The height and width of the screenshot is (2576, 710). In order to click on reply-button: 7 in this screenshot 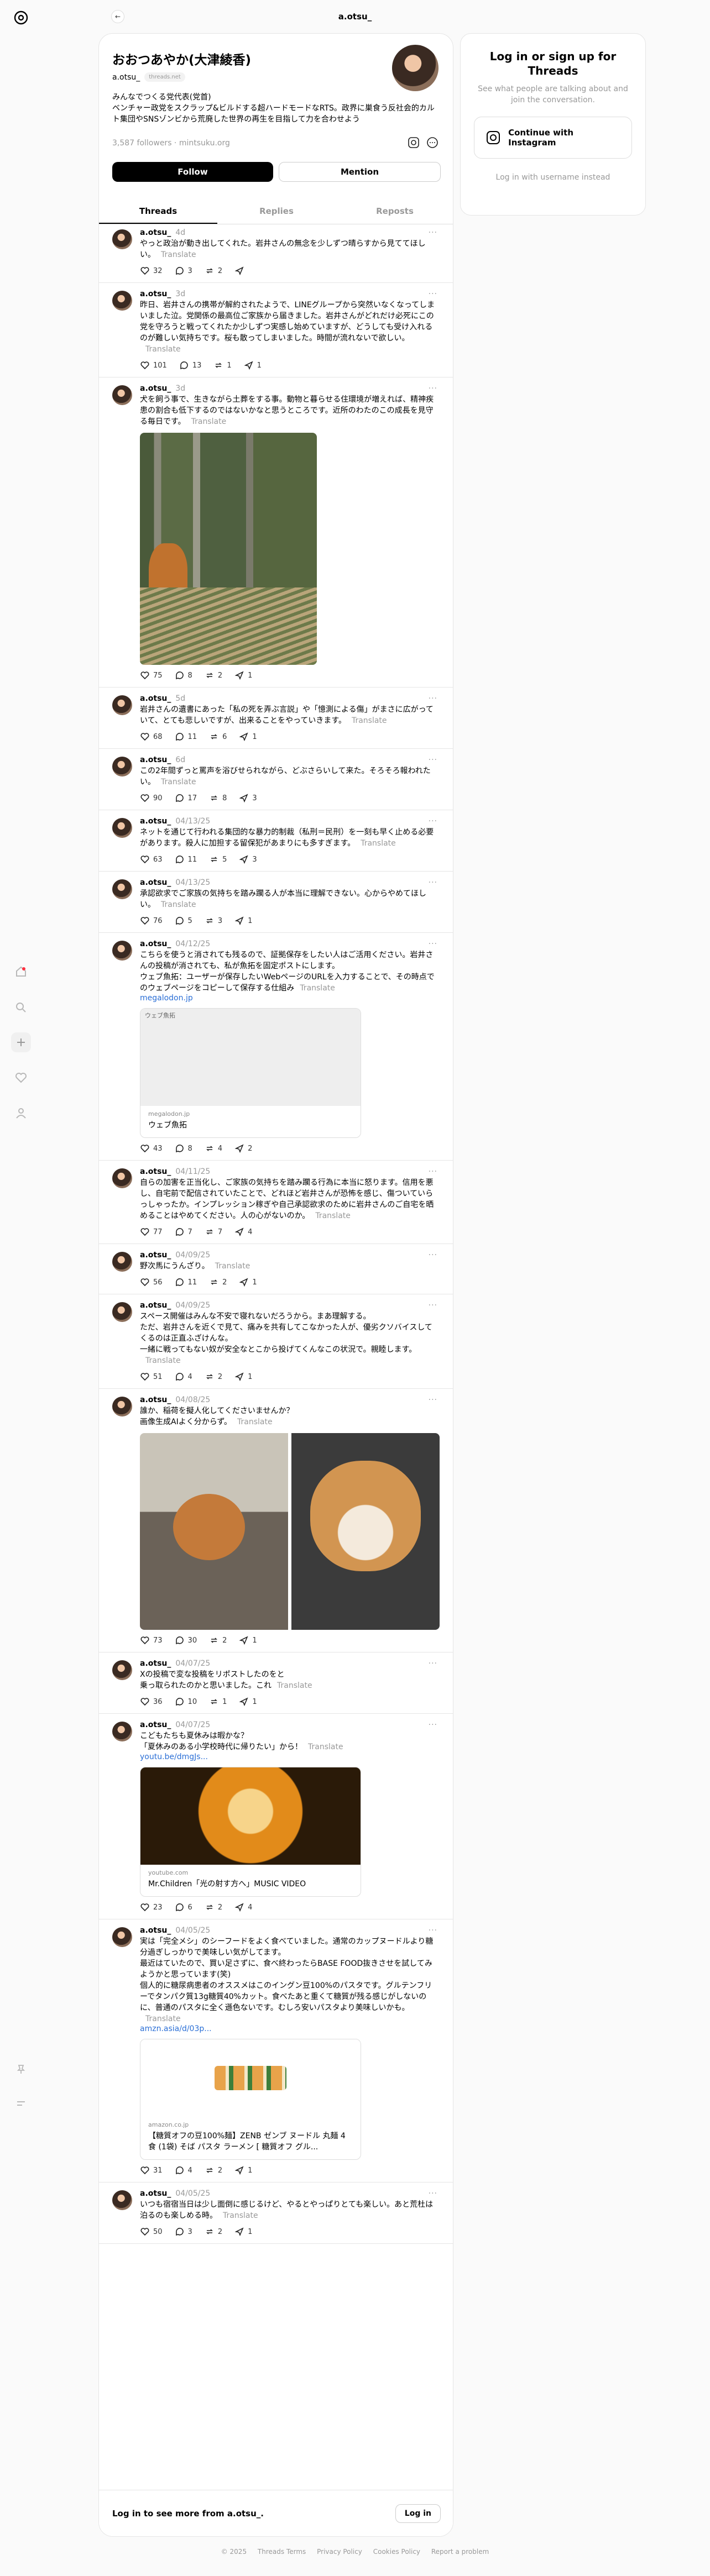, I will do `click(183, 1232)`.